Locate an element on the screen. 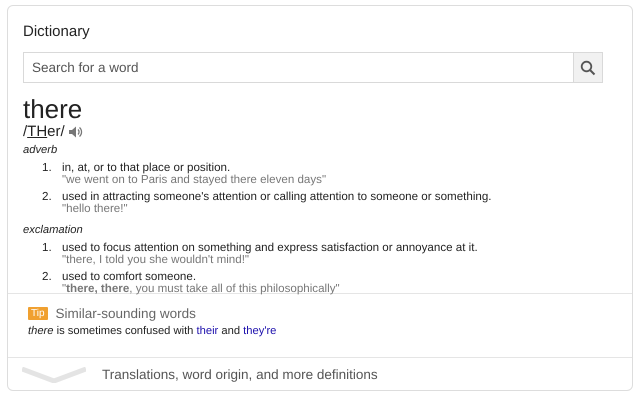 The image size is (640, 400). part-of-speech: adverb is located at coordinates (40, 150).